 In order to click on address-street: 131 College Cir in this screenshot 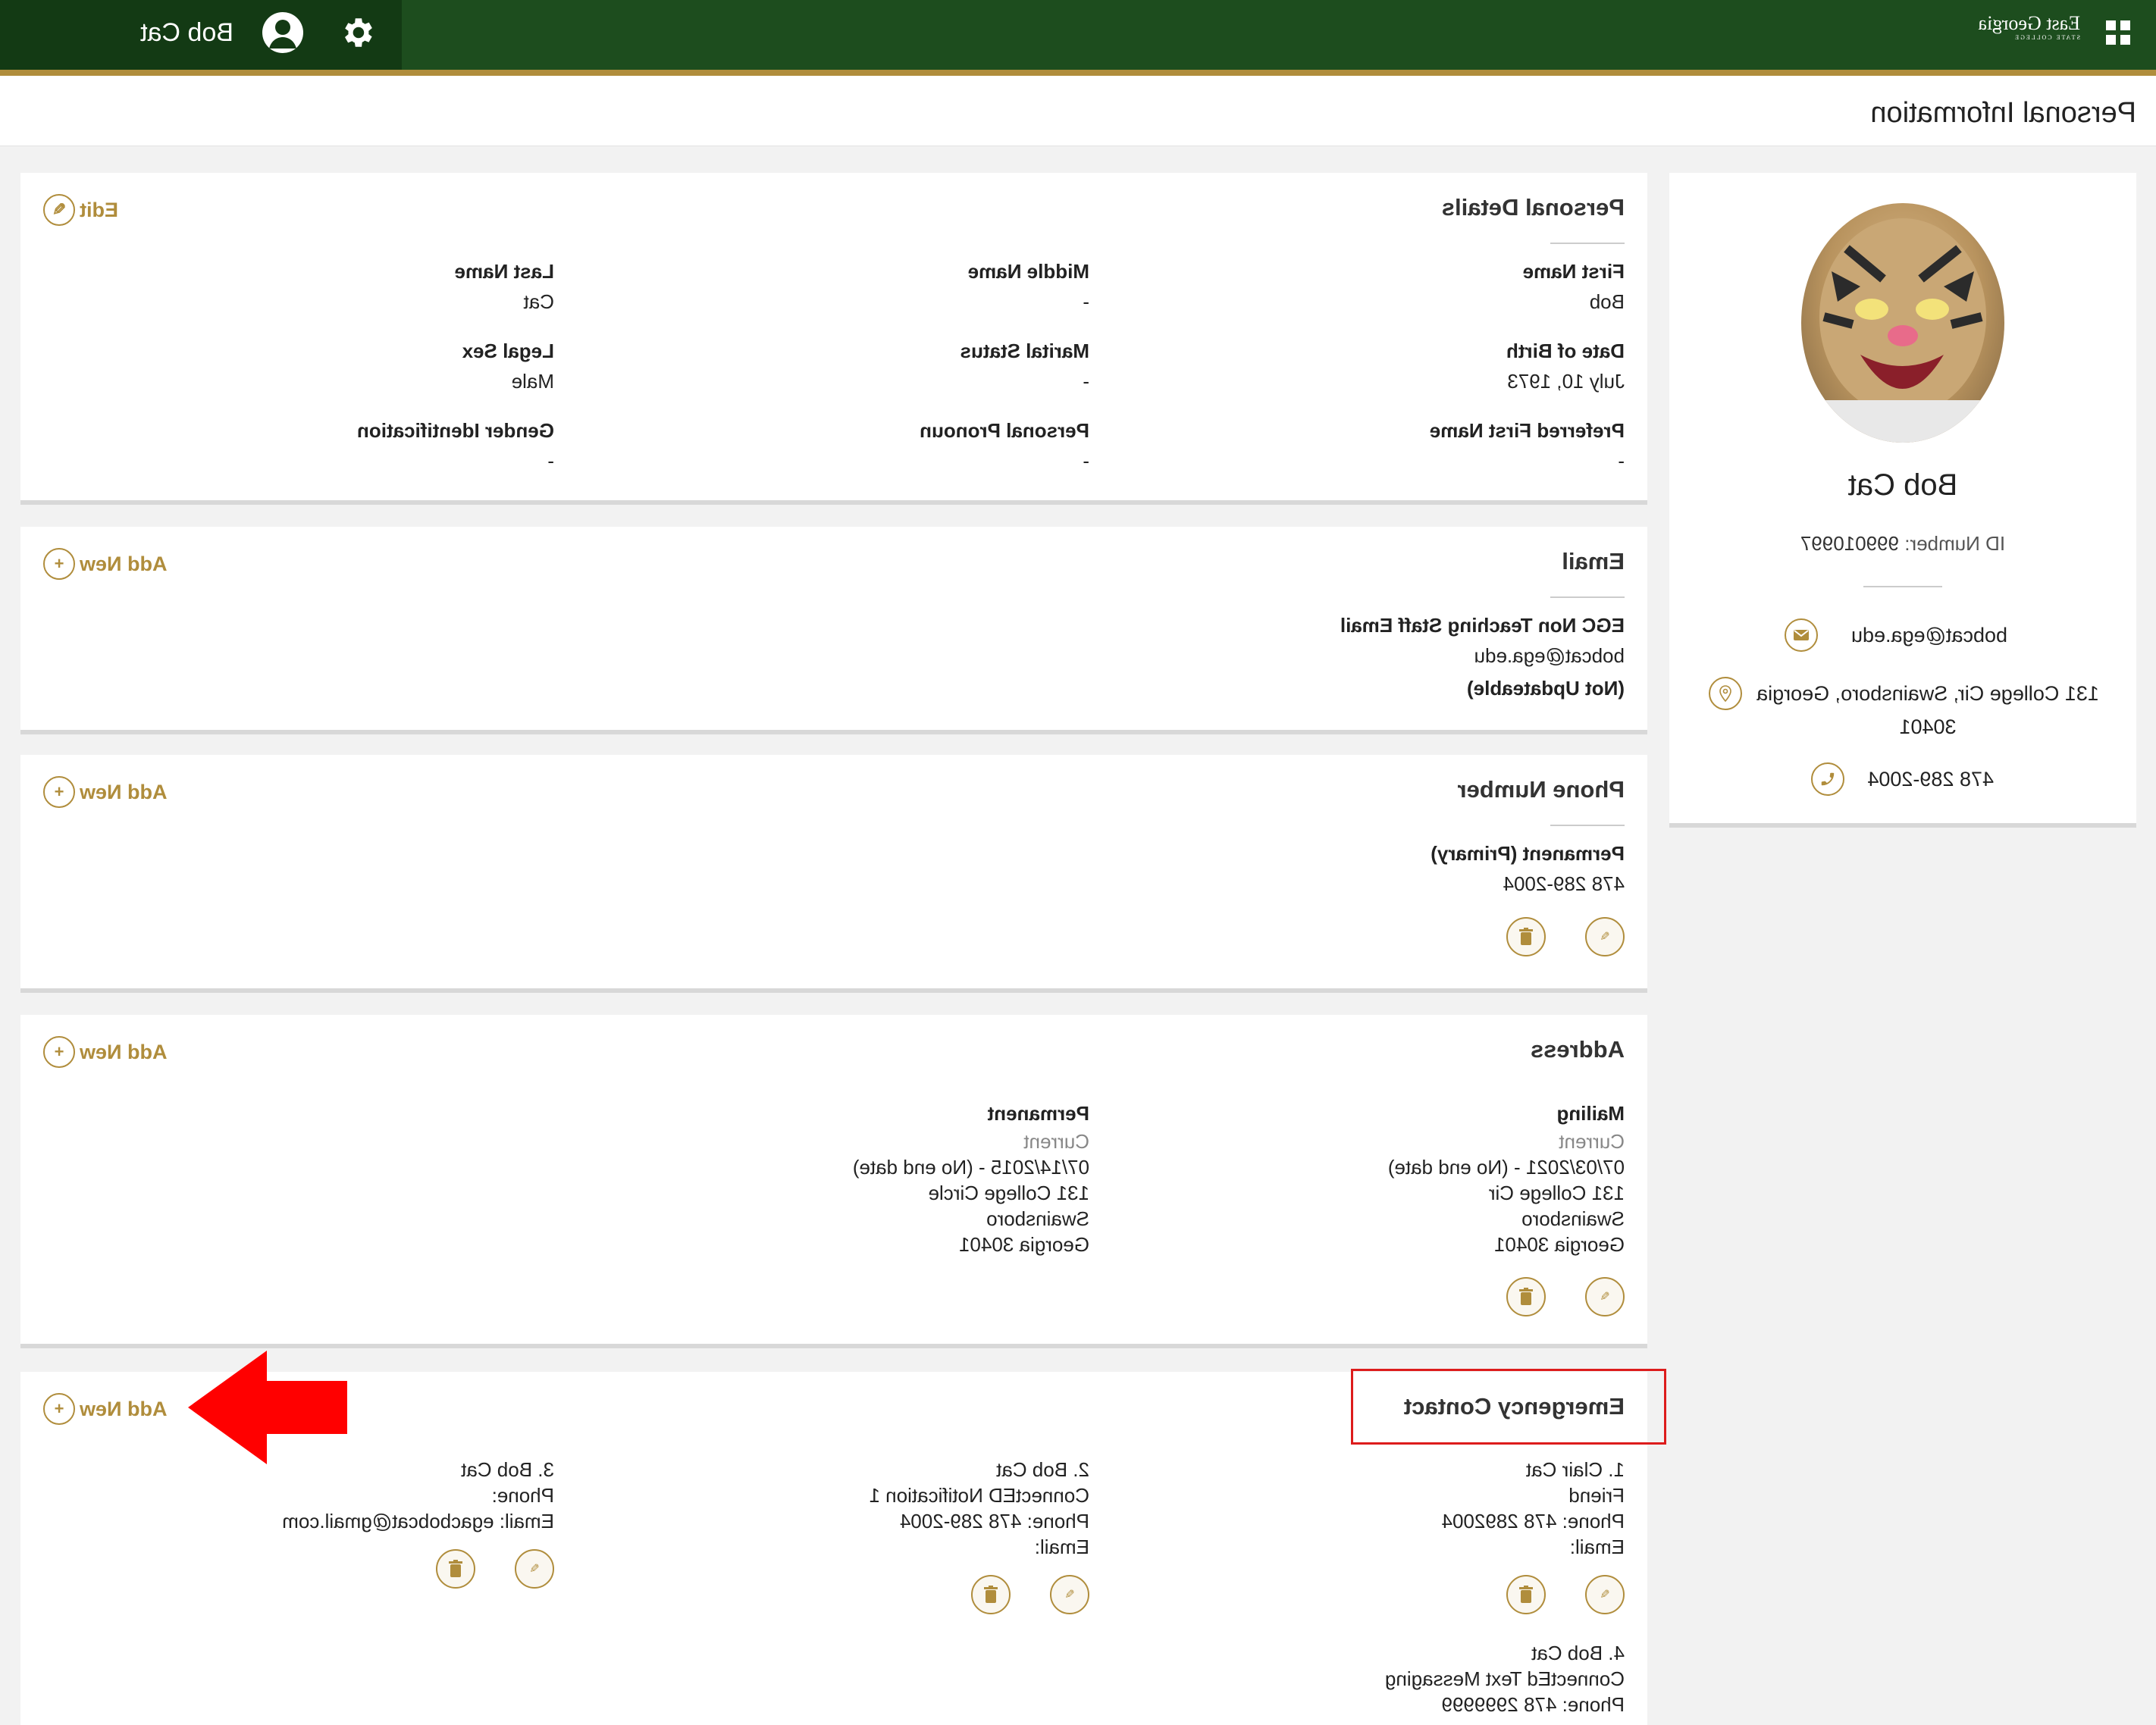, I will do `click(1556, 1193)`.